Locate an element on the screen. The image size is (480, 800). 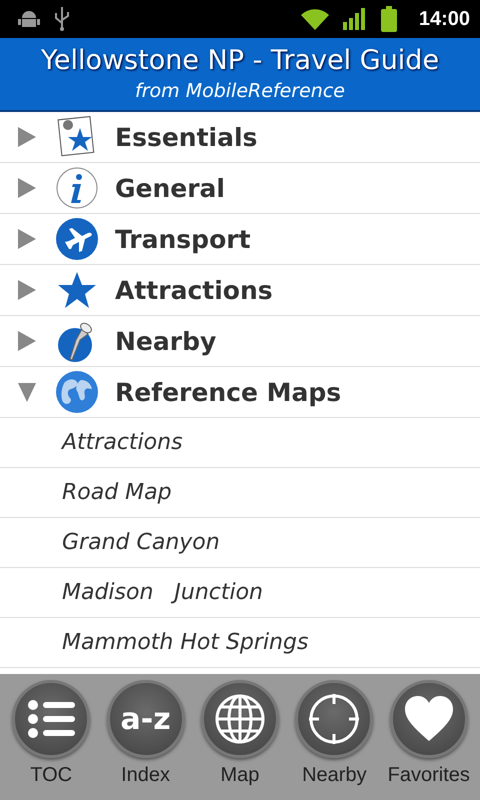
app-subtitle: from MobileReference is located at coordinates (240, 91).